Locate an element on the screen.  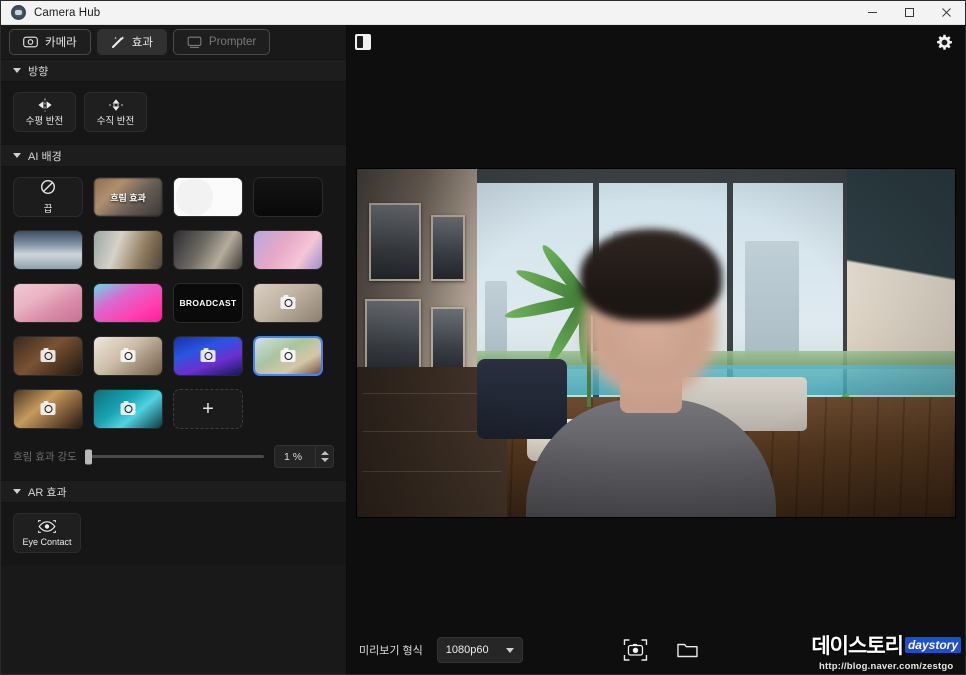
tab-camera: 카메라 is located at coordinates (50, 42).